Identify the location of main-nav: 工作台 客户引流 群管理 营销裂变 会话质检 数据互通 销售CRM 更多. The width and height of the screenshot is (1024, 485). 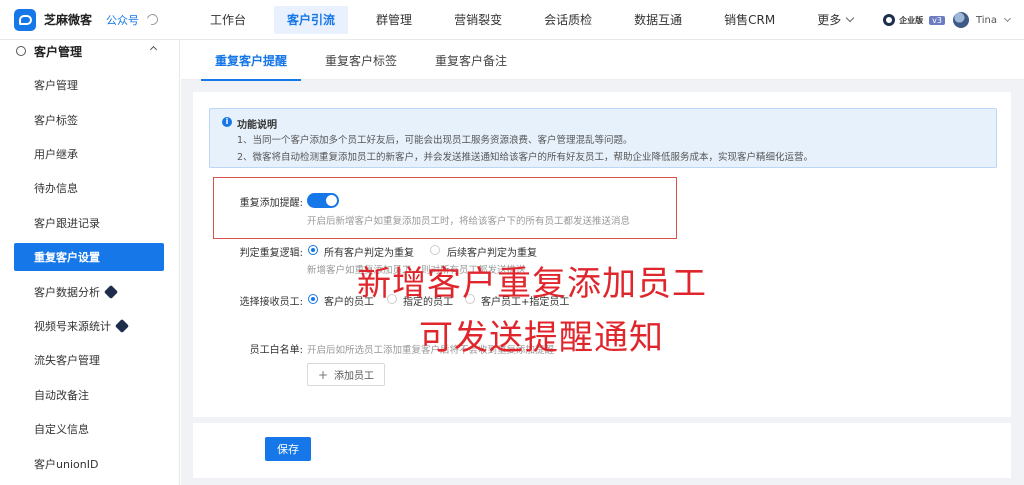
(538, 20).